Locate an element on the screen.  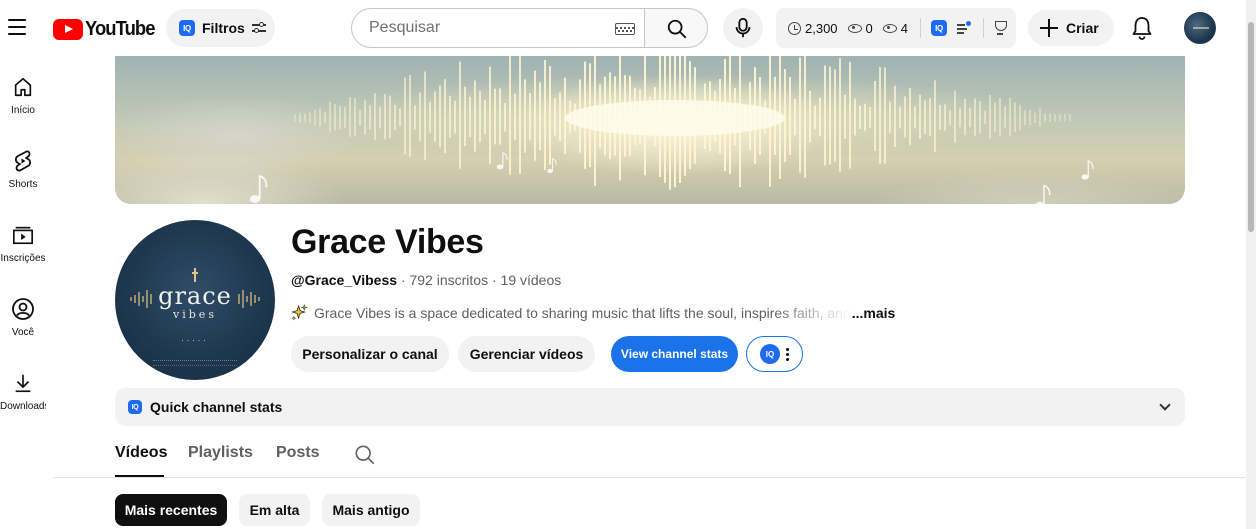
view-channel-stats-button: View channel stats is located at coordinates (674, 354).